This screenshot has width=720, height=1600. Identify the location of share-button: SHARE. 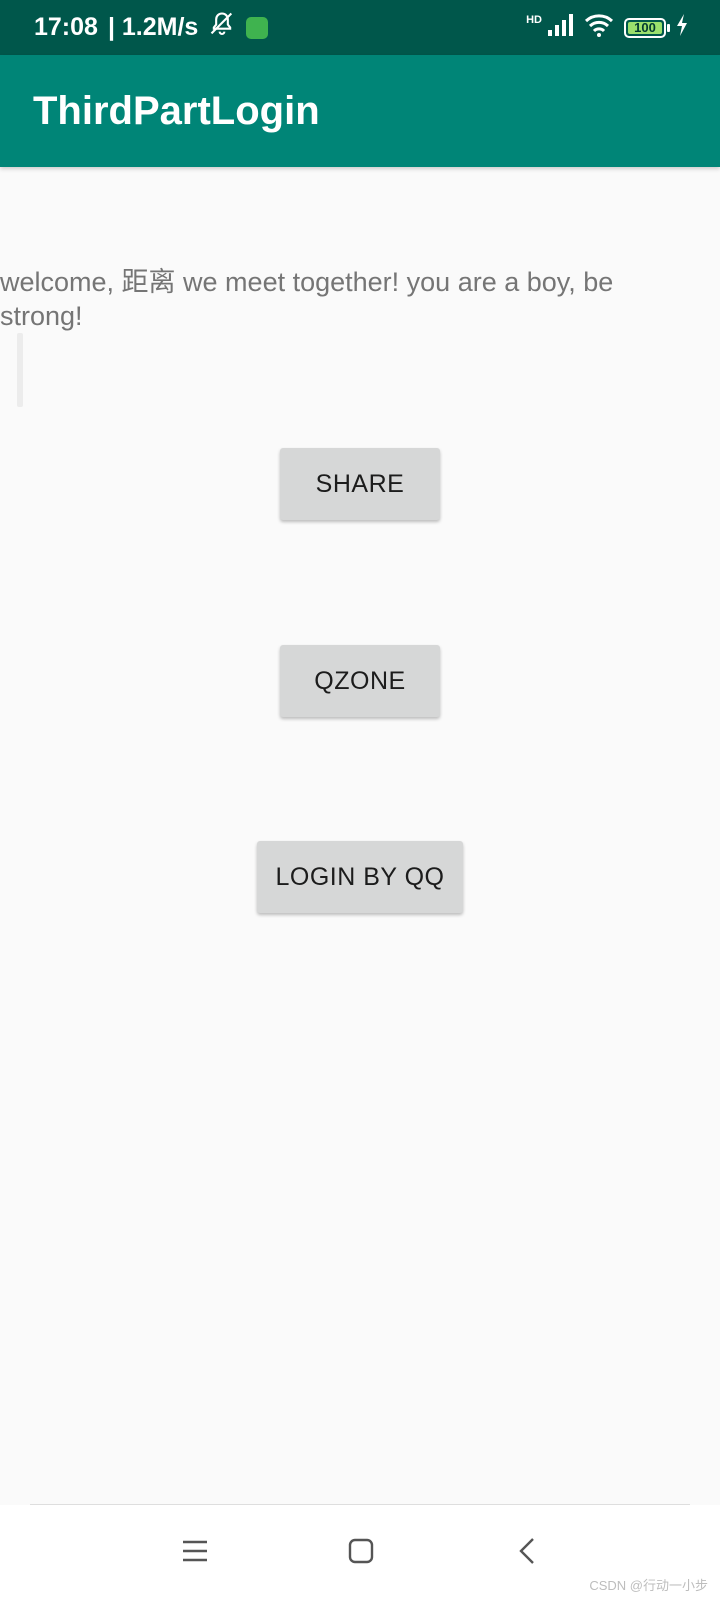
(360, 484).